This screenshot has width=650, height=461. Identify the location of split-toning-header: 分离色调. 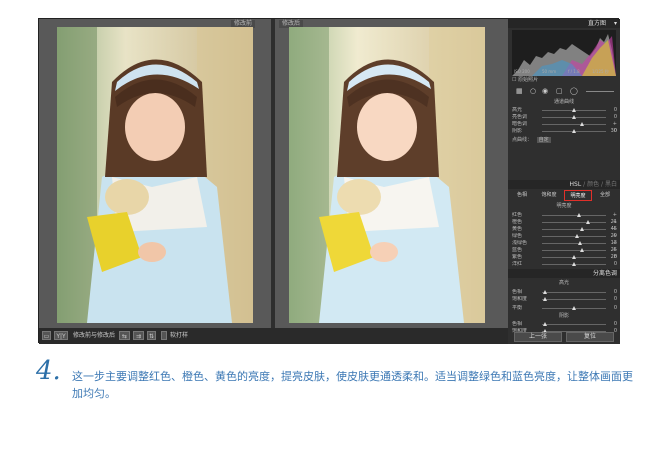
(564, 273).